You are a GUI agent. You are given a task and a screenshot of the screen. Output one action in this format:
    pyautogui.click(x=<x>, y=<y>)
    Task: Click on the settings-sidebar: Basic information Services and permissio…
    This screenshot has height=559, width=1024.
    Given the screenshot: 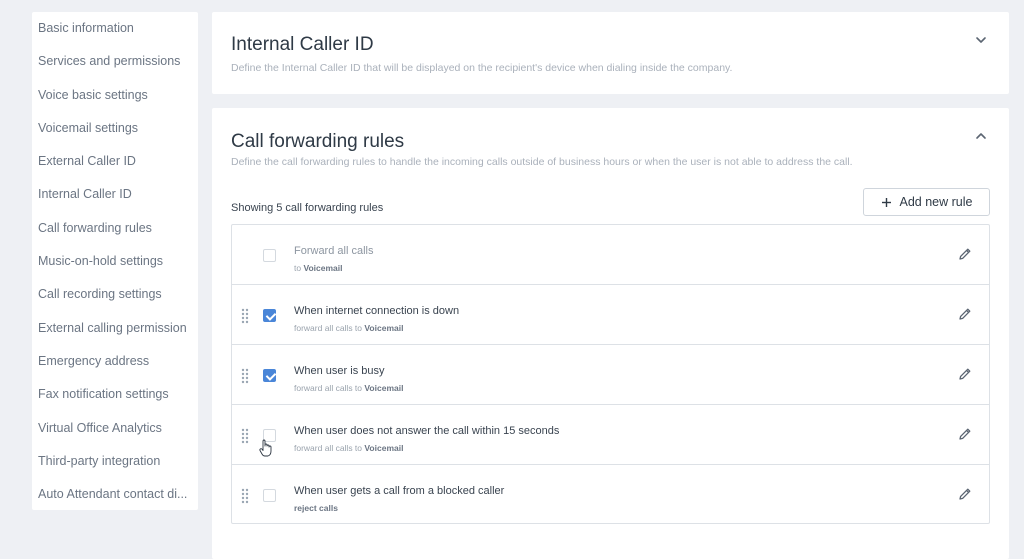 What is the action you would take?
    pyautogui.click(x=115, y=261)
    